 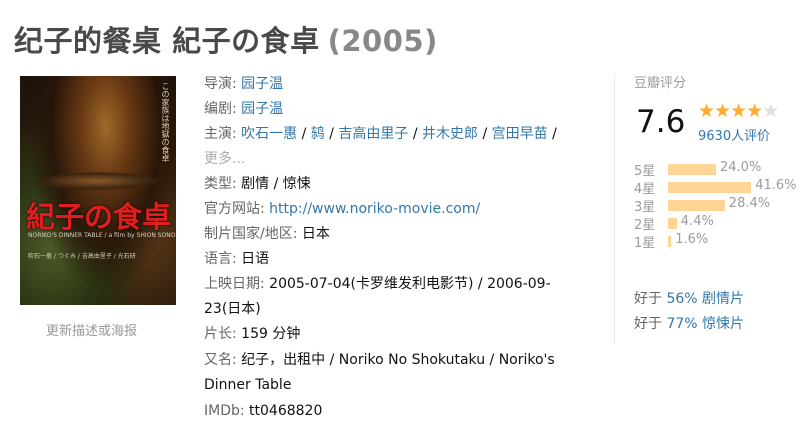 What do you see at coordinates (91, 329) in the screenshot?
I see `update-poster-link: 更新描述或海报` at bounding box center [91, 329].